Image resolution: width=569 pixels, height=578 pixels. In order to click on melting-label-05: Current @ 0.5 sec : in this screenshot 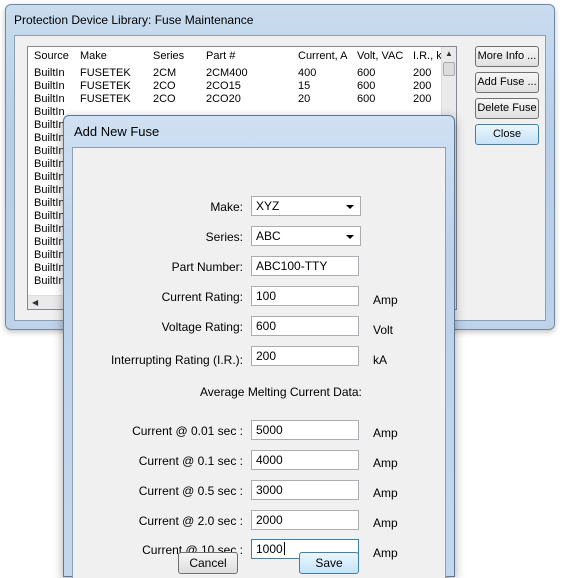, I will do `click(190, 491)`.